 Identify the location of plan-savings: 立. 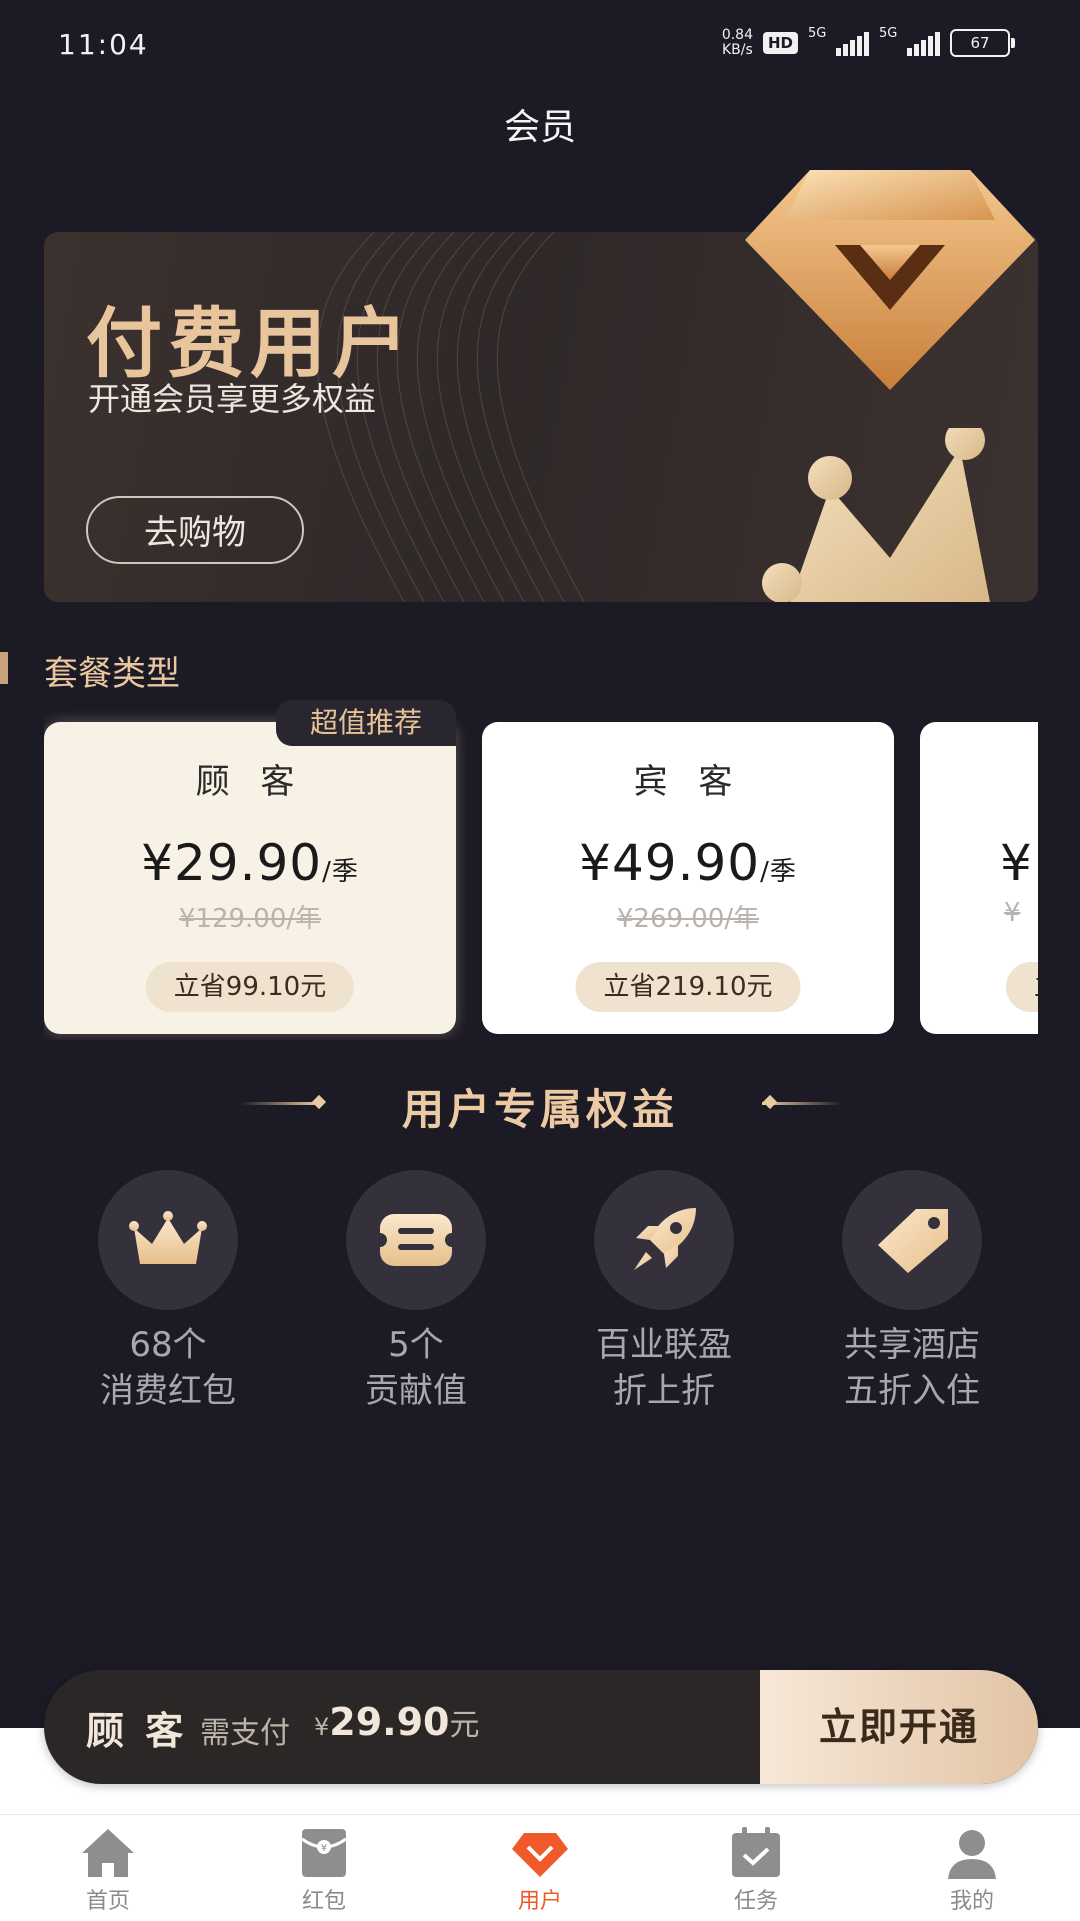
(1022, 987).